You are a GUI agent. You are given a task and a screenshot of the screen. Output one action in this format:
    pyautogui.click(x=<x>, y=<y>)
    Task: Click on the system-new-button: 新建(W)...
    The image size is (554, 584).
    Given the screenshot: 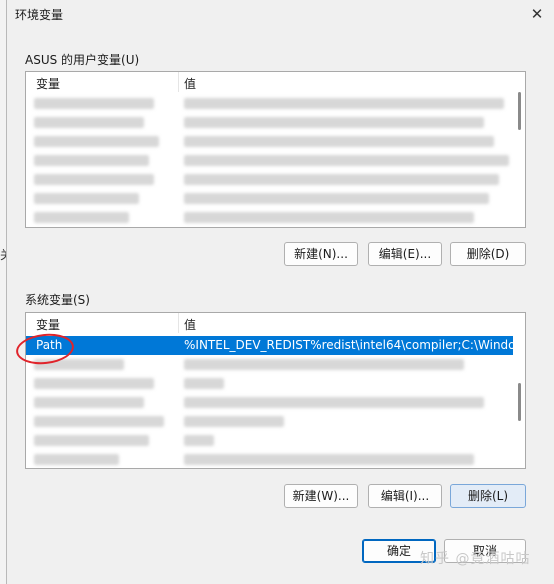 What is the action you would take?
    pyautogui.click(x=321, y=496)
    